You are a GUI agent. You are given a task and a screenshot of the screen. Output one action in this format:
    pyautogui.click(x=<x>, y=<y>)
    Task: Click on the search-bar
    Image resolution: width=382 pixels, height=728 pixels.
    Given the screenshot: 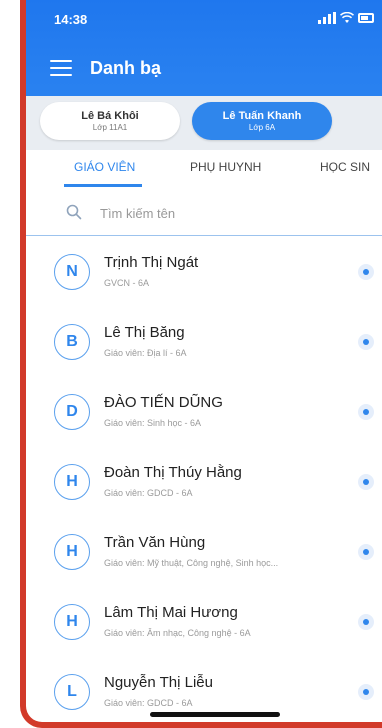 What is the action you would take?
    pyautogui.click(x=204, y=214)
    